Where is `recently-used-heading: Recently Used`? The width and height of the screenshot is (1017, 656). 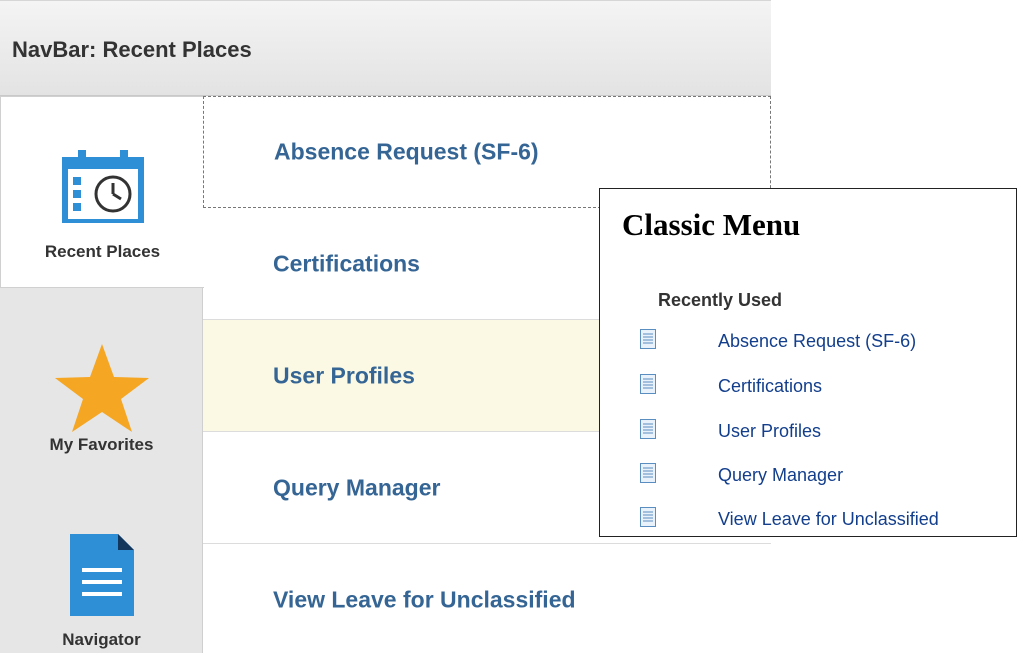
recently-used-heading: Recently Used is located at coordinates (720, 300).